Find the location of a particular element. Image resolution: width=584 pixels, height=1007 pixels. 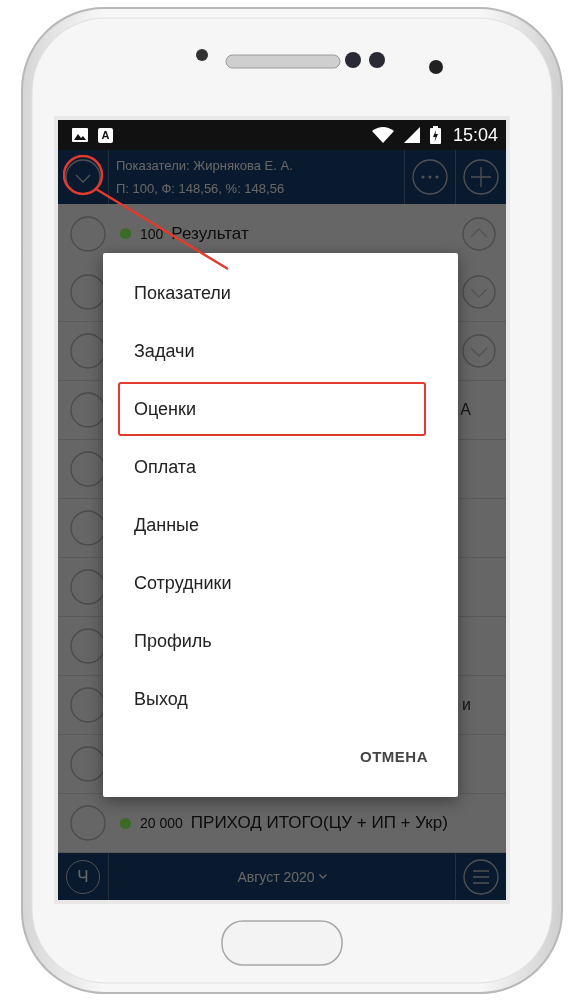

menu-item: Выход is located at coordinates (272, 699).